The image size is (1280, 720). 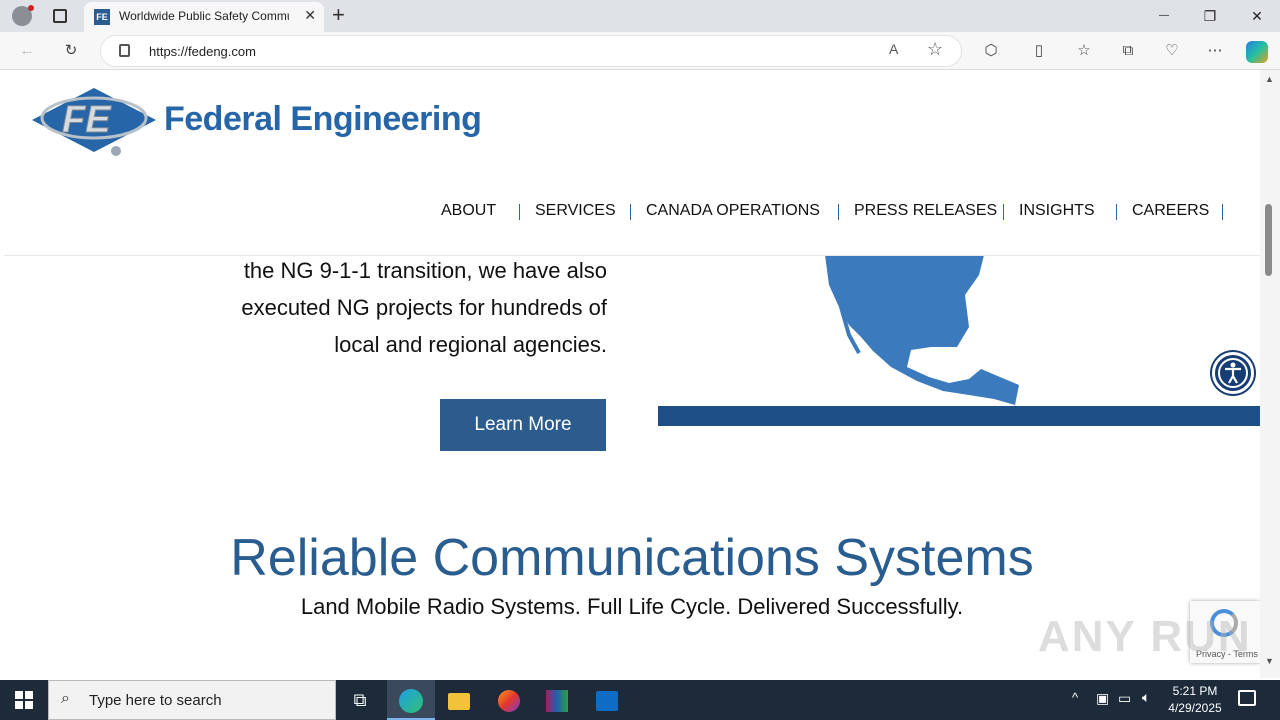 What do you see at coordinates (523, 425) in the screenshot?
I see `learn-more-button: Learn More` at bounding box center [523, 425].